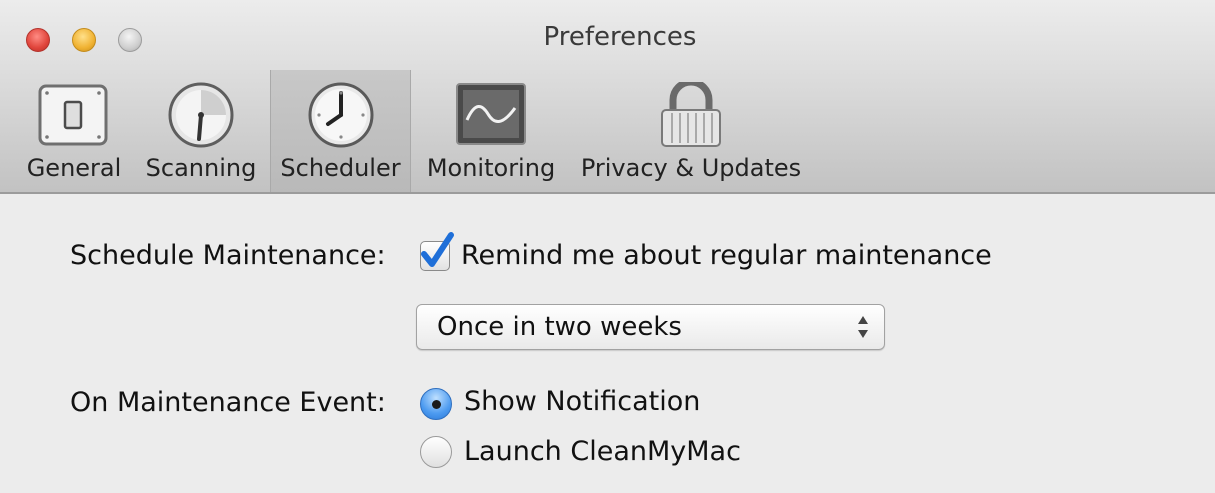  I want to click on tab-scanning-label: Scanning, so click(201, 168).